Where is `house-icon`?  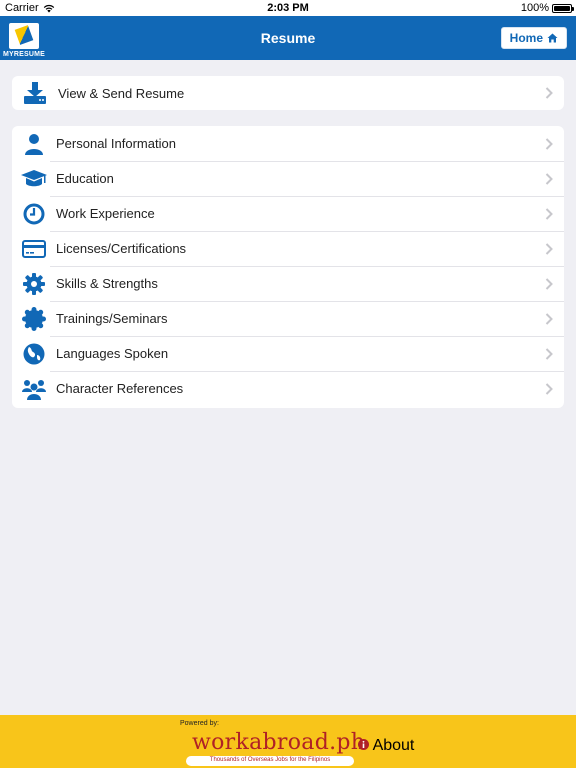
house-icon is located at coordinates (552, 38).